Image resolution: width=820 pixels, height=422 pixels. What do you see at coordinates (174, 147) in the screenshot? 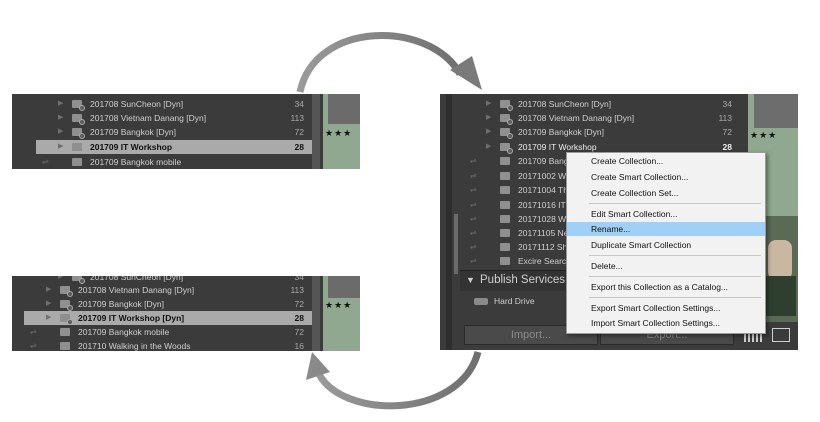
I see `collection-row-selected: ▶ 201709 IT Workshop 28` at bounding box center [174, 147].